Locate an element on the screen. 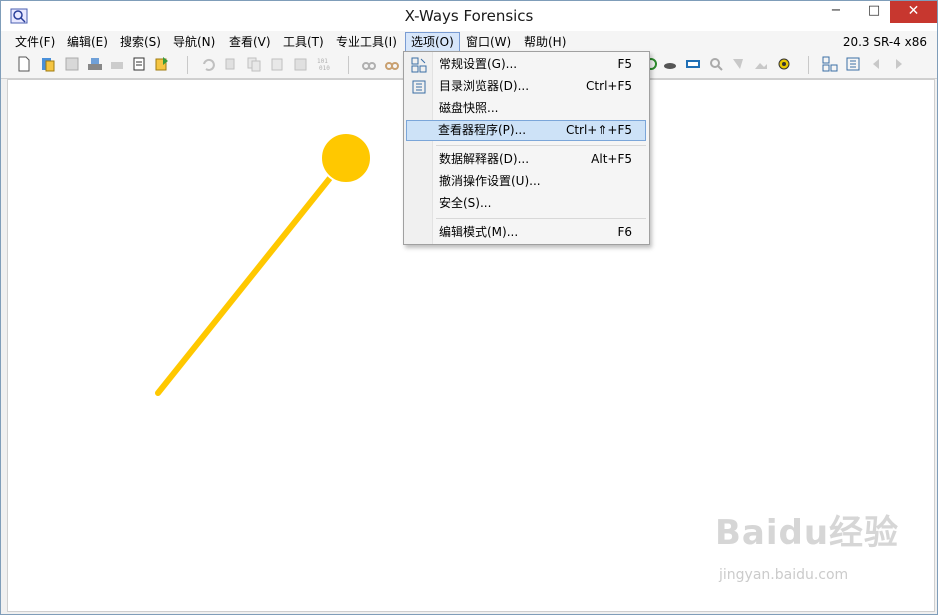 Image resolution: width=938 pixels, height=615 pixels. general-settings-icon is located at coordinates (419, 65).